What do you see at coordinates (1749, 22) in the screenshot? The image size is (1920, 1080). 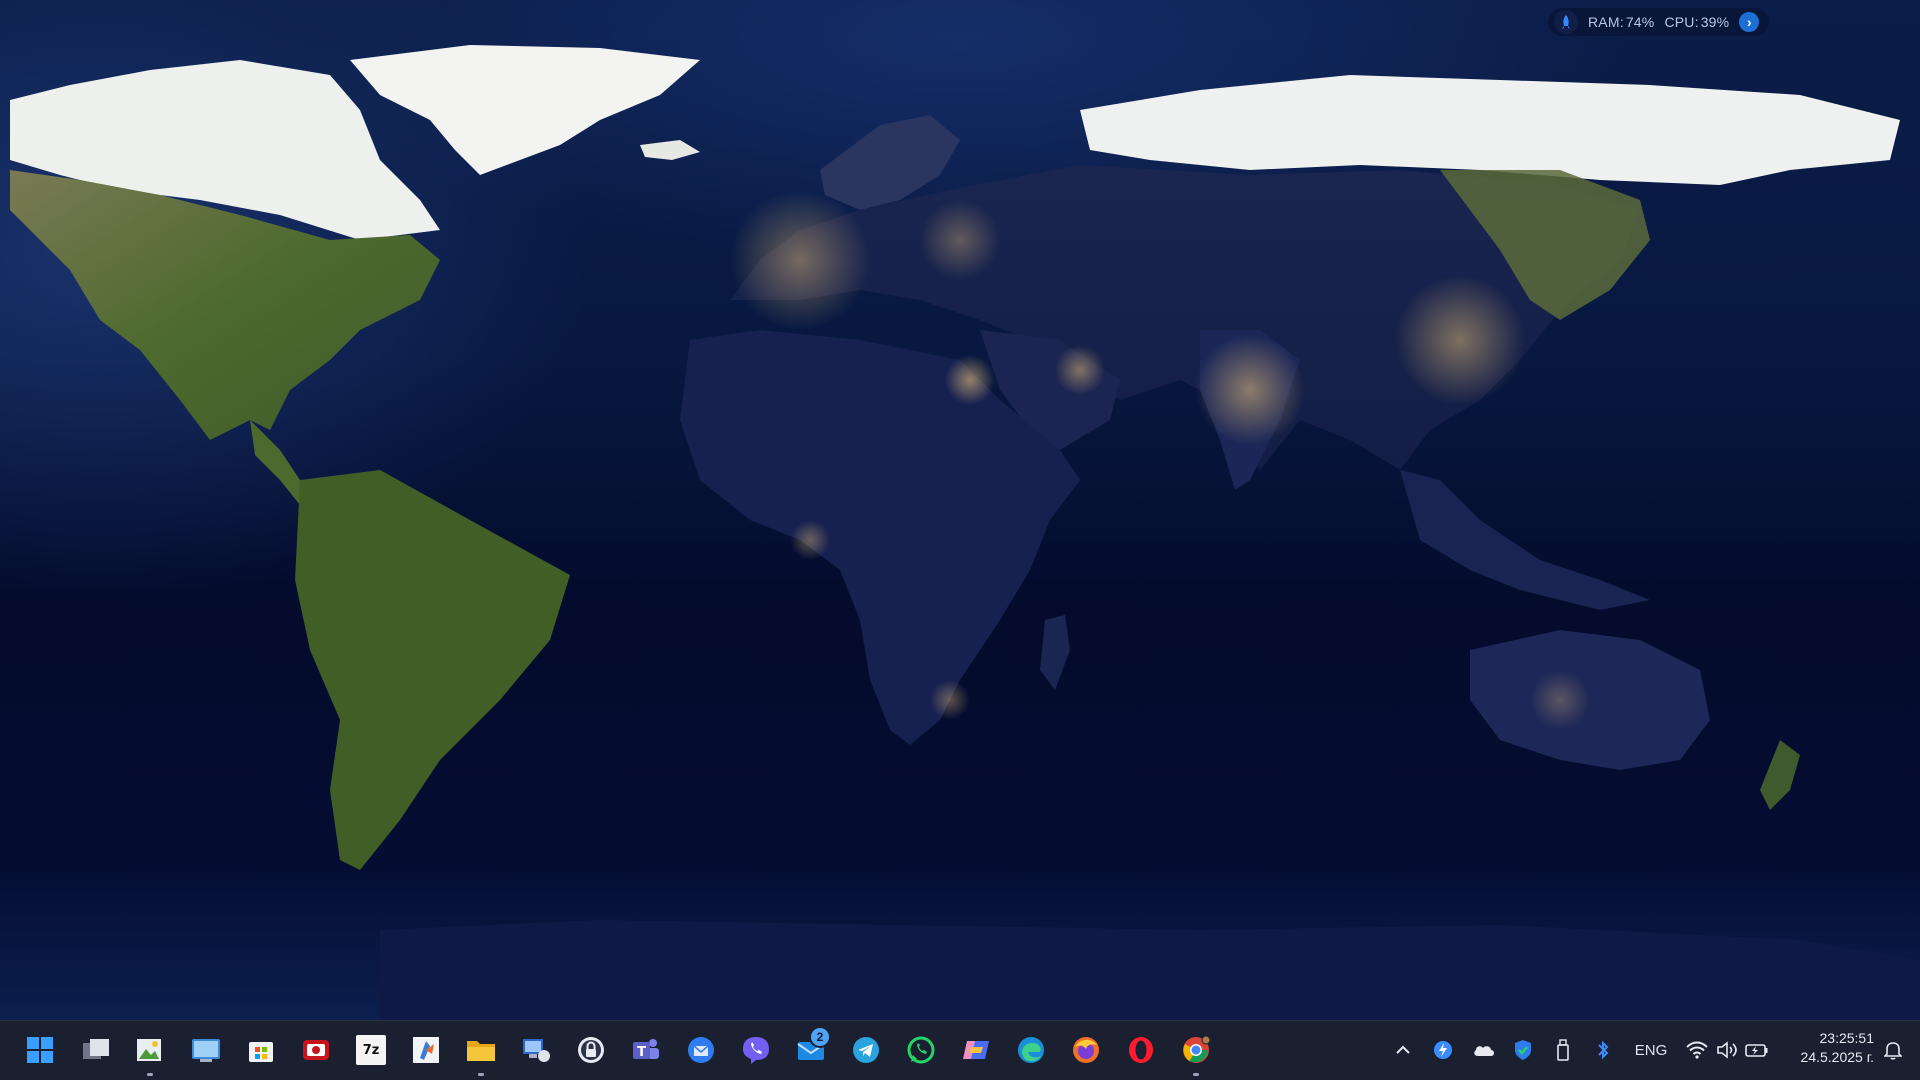 I see `arrow-right-icon: ›` at bounding box center [1749, 22].